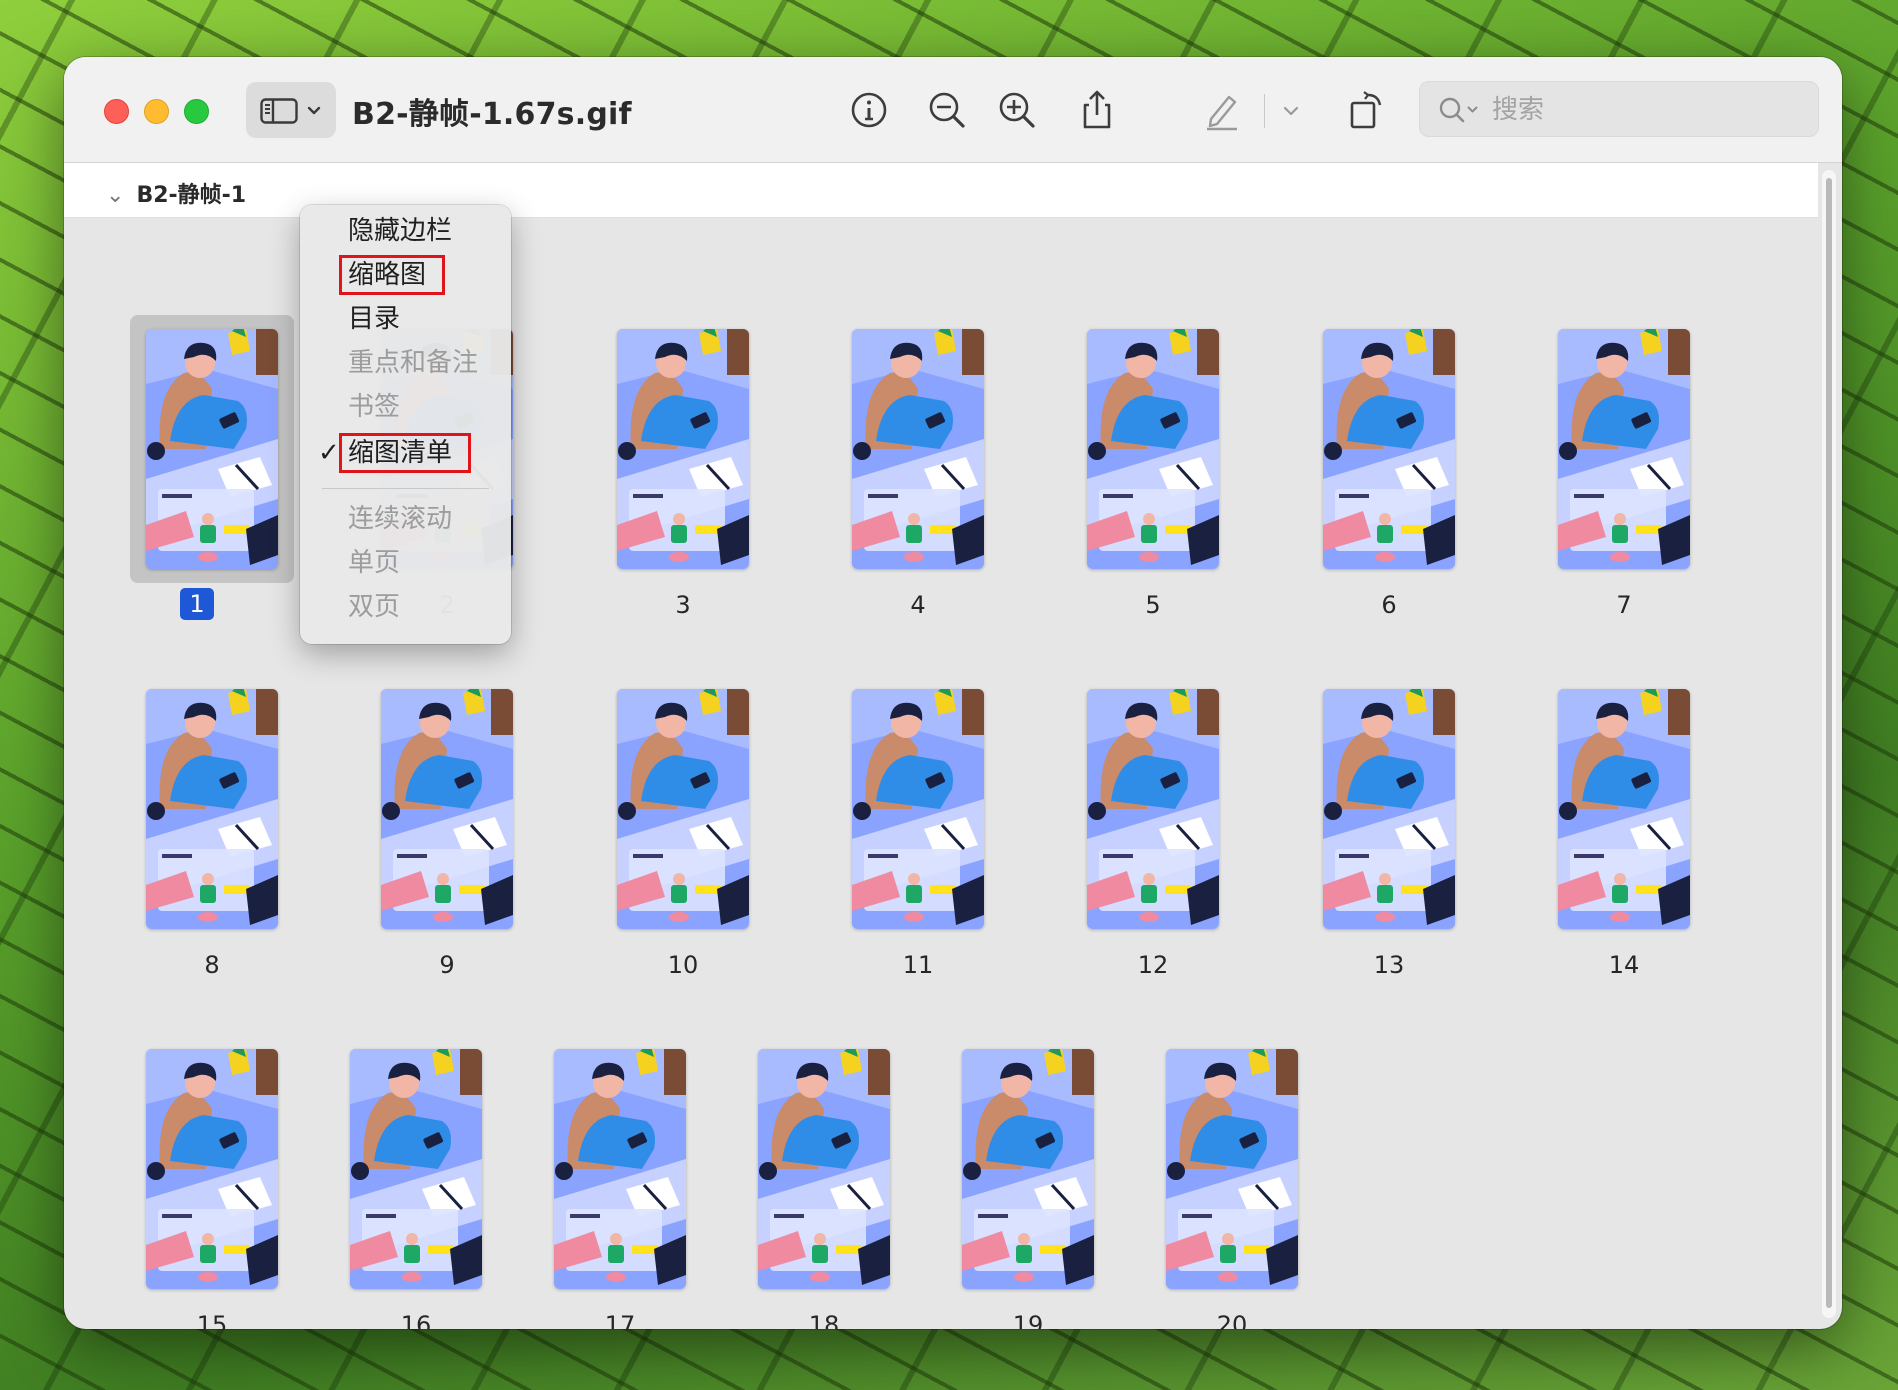  I want to click on menu-item: 单页, so click(405, 563).